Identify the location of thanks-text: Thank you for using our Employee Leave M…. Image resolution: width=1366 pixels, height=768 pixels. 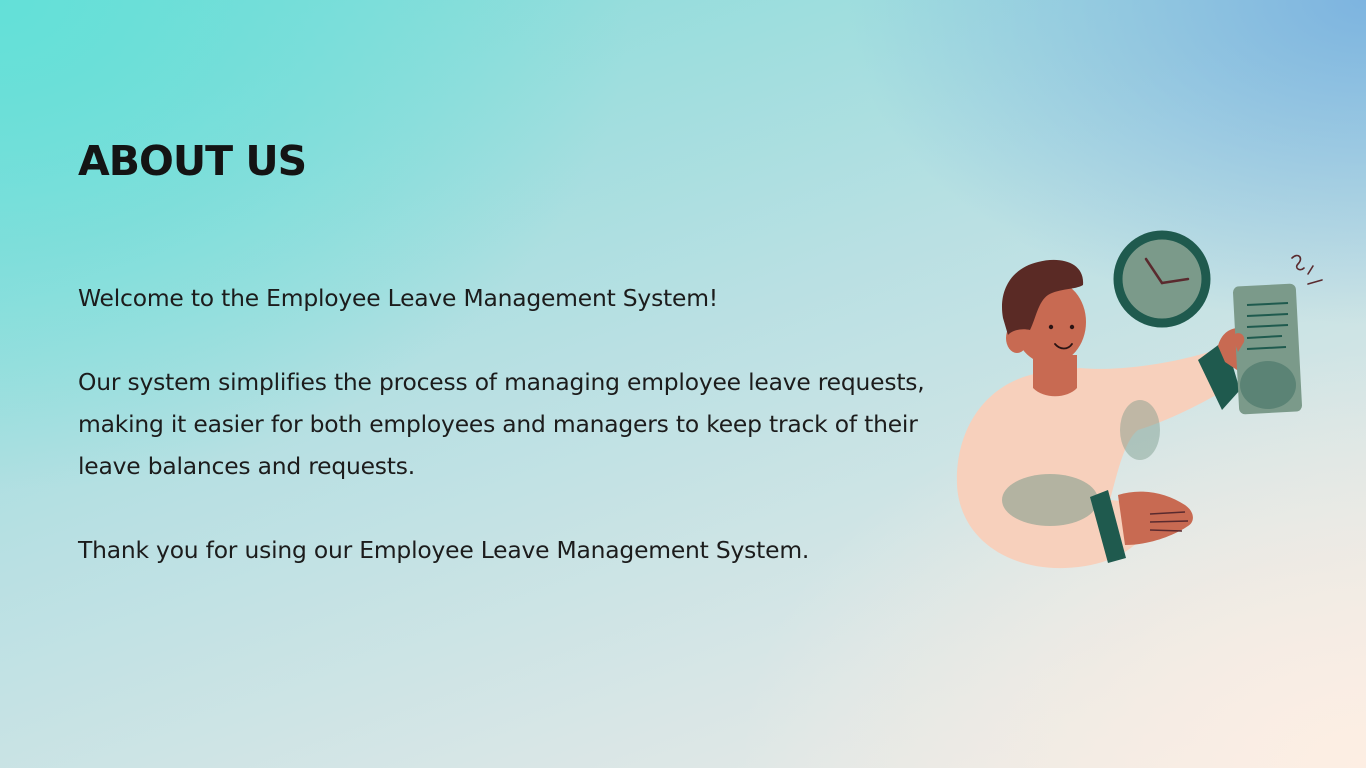
(444, 550).